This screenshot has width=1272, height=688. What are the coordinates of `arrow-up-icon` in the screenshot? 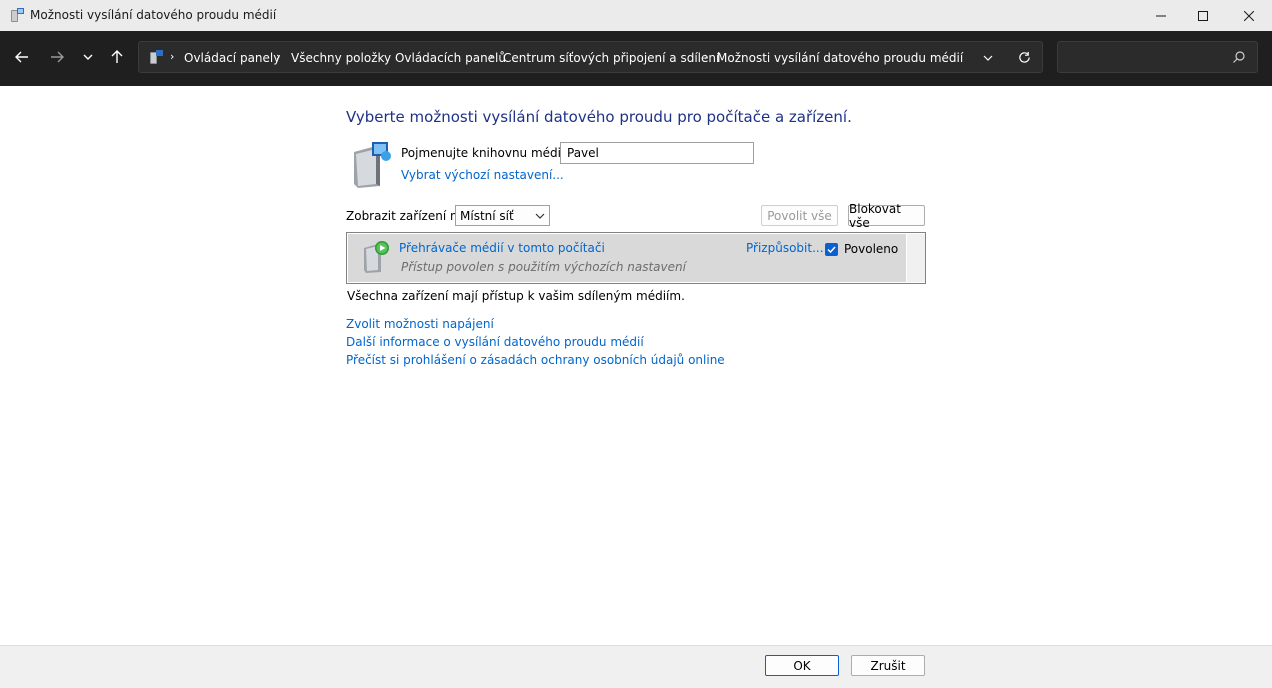 It's located at (117, 56).